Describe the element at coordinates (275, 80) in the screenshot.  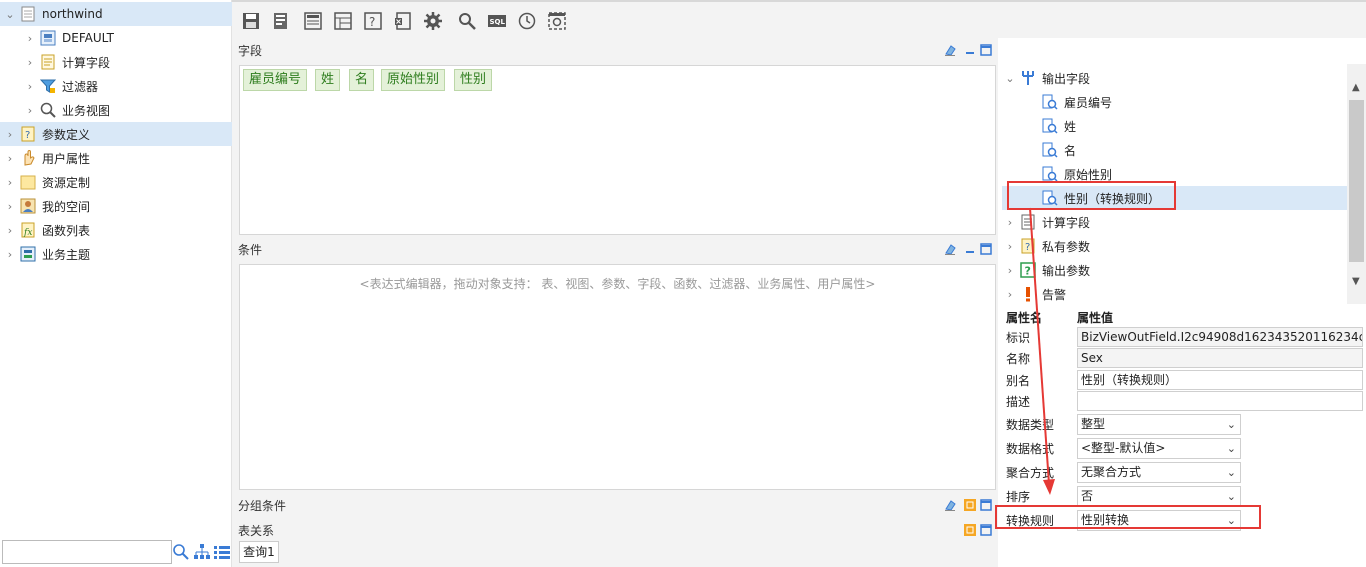
I see `field-chip: 雇员编号` at that location.